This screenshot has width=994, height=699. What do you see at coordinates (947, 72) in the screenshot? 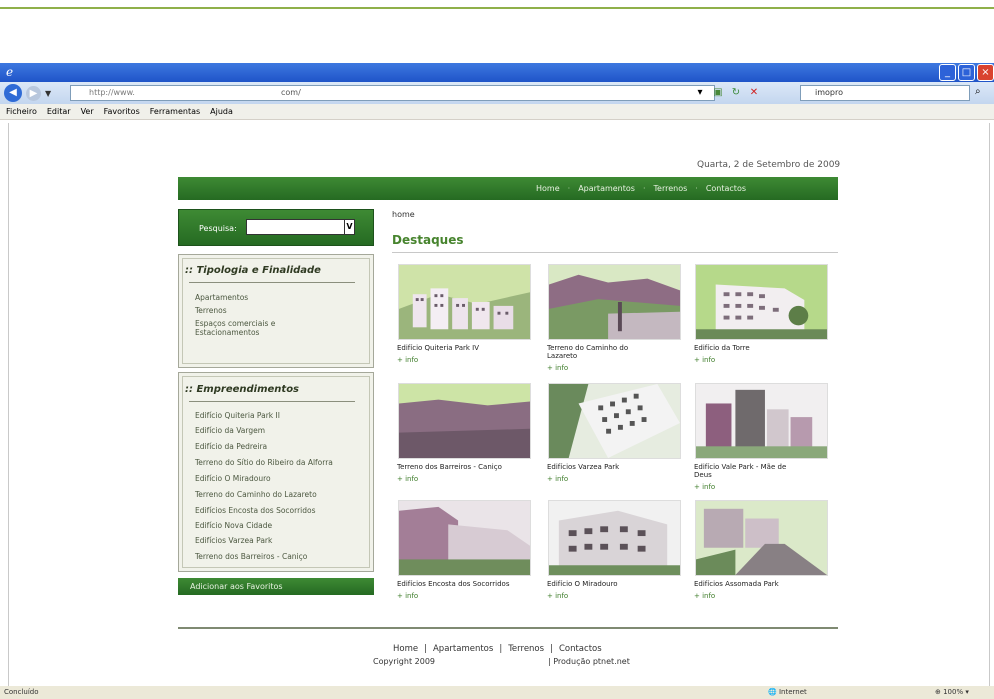
I see `minimize-icon: _` at bounding box center [947, 72].